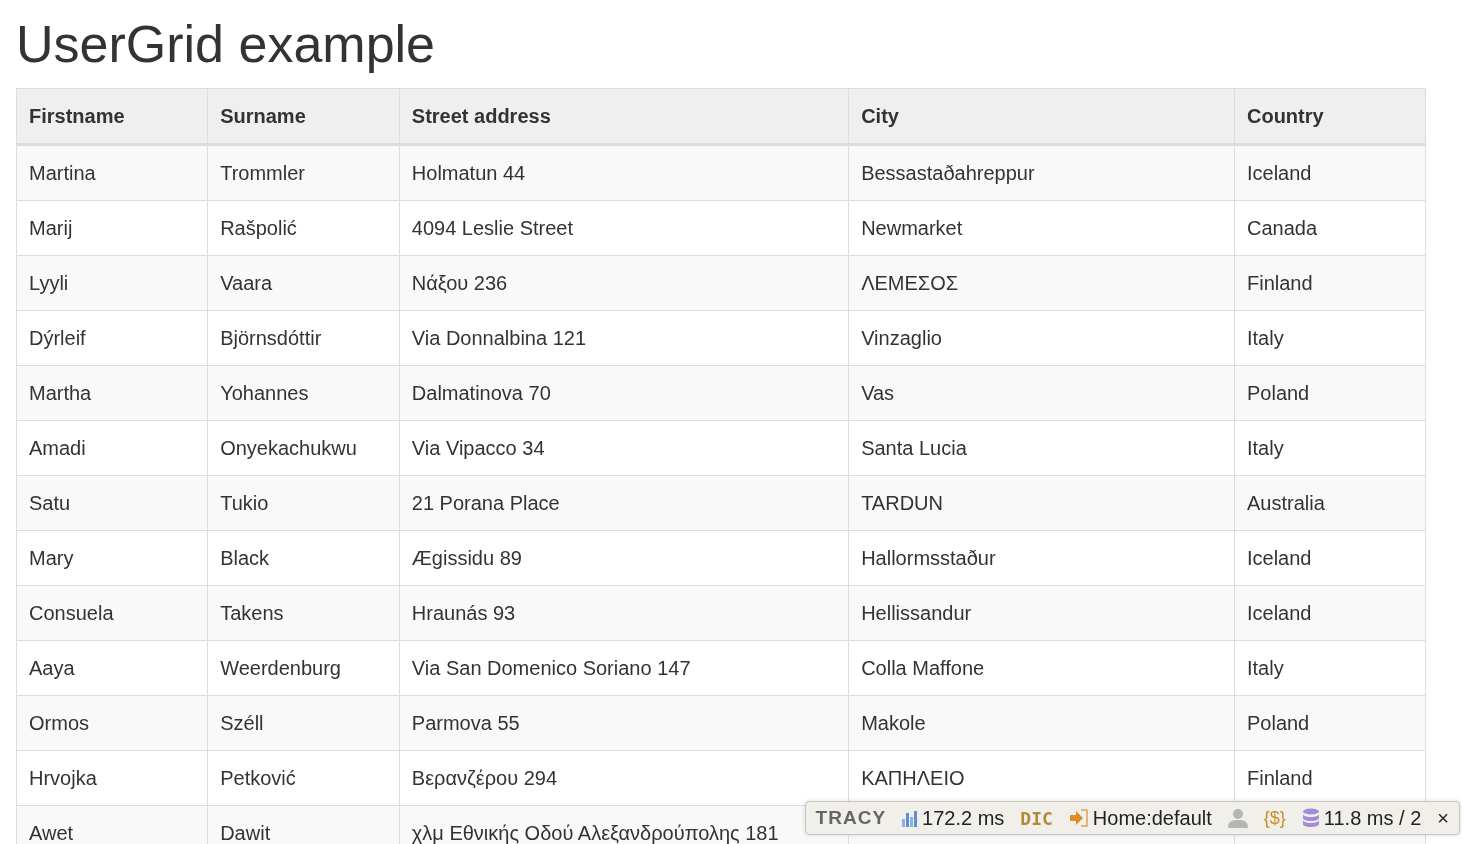 This screenshot has width=1462, height=844. Describe the element at coordinates (624, 338) in the screenshot. I see `table-cell: Via Donnalbina 121` at that location.